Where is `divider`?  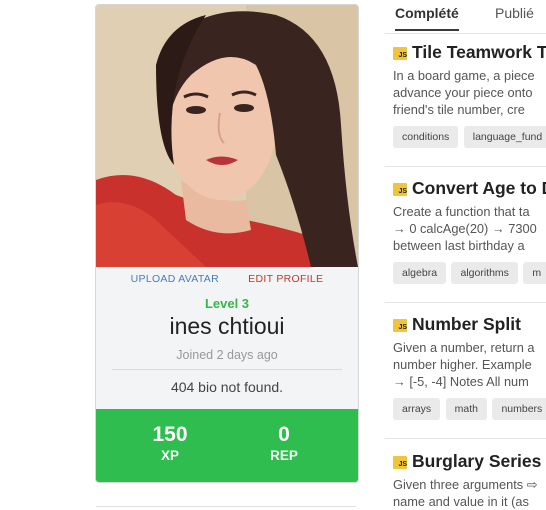 divider is located at coordinates (227, 369).